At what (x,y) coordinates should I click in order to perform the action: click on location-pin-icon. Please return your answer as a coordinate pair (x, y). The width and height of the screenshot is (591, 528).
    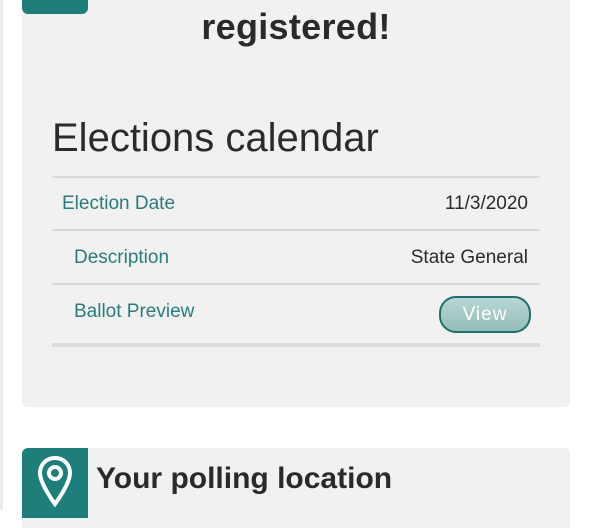
    Looking at the image, I should click on (55, 482).